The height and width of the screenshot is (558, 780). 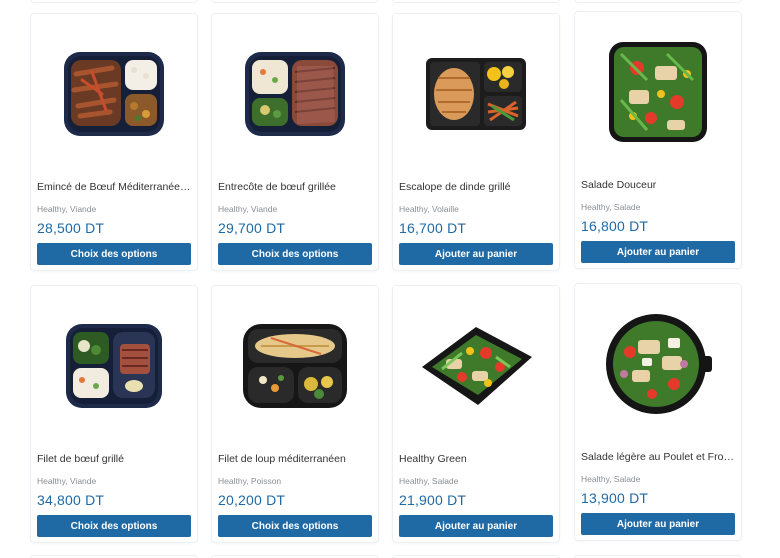 What do you see at coordinates (429, 209) in the screenshot?
I see `product-categories: Healthy, Volaille` at bounding box center [429, 209].